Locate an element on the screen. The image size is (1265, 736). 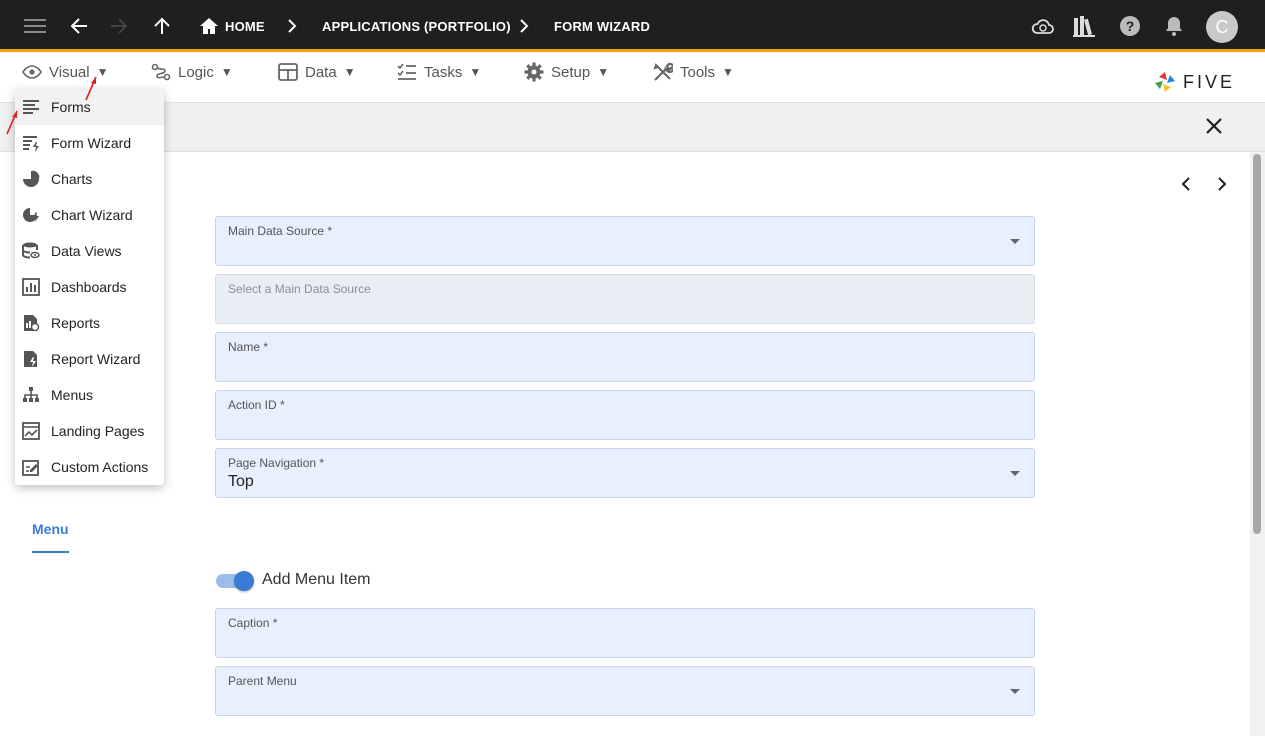
breadcrumb-home: HOME is located at coordinates (245, 26).